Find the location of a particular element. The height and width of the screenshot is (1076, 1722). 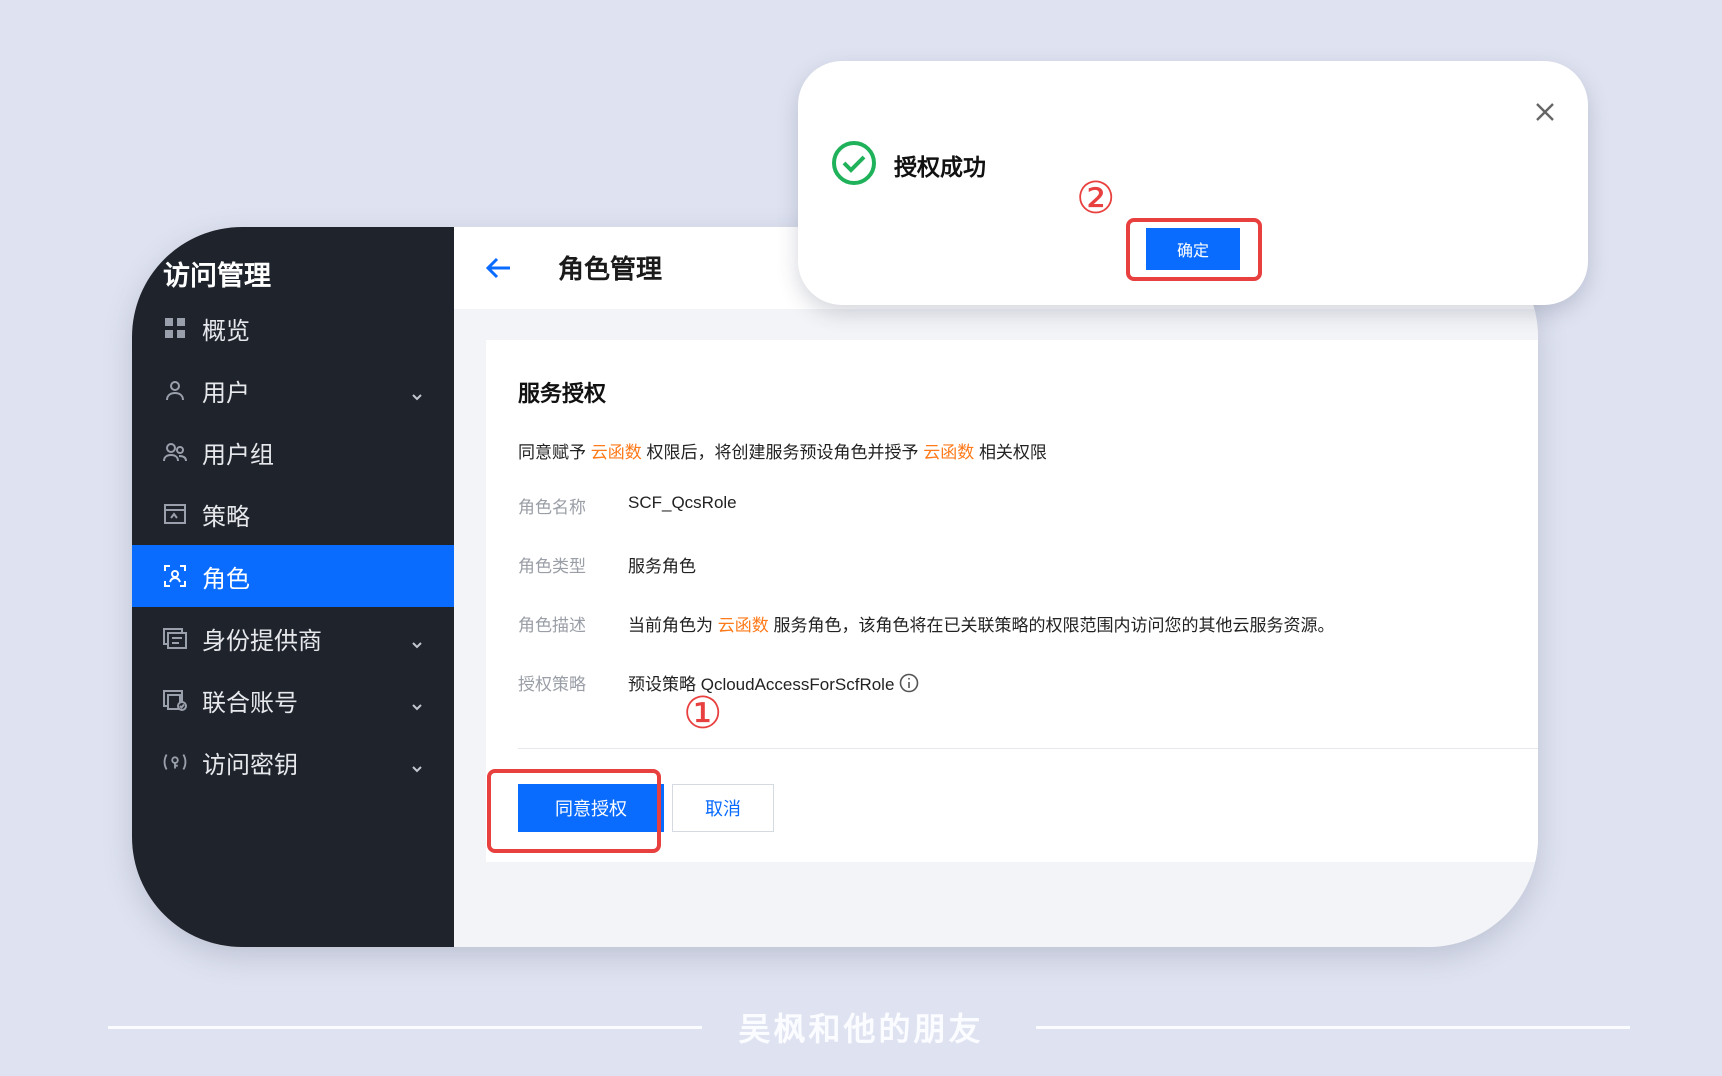

field-label: 角色名称 is located at coordinates (552, 507).